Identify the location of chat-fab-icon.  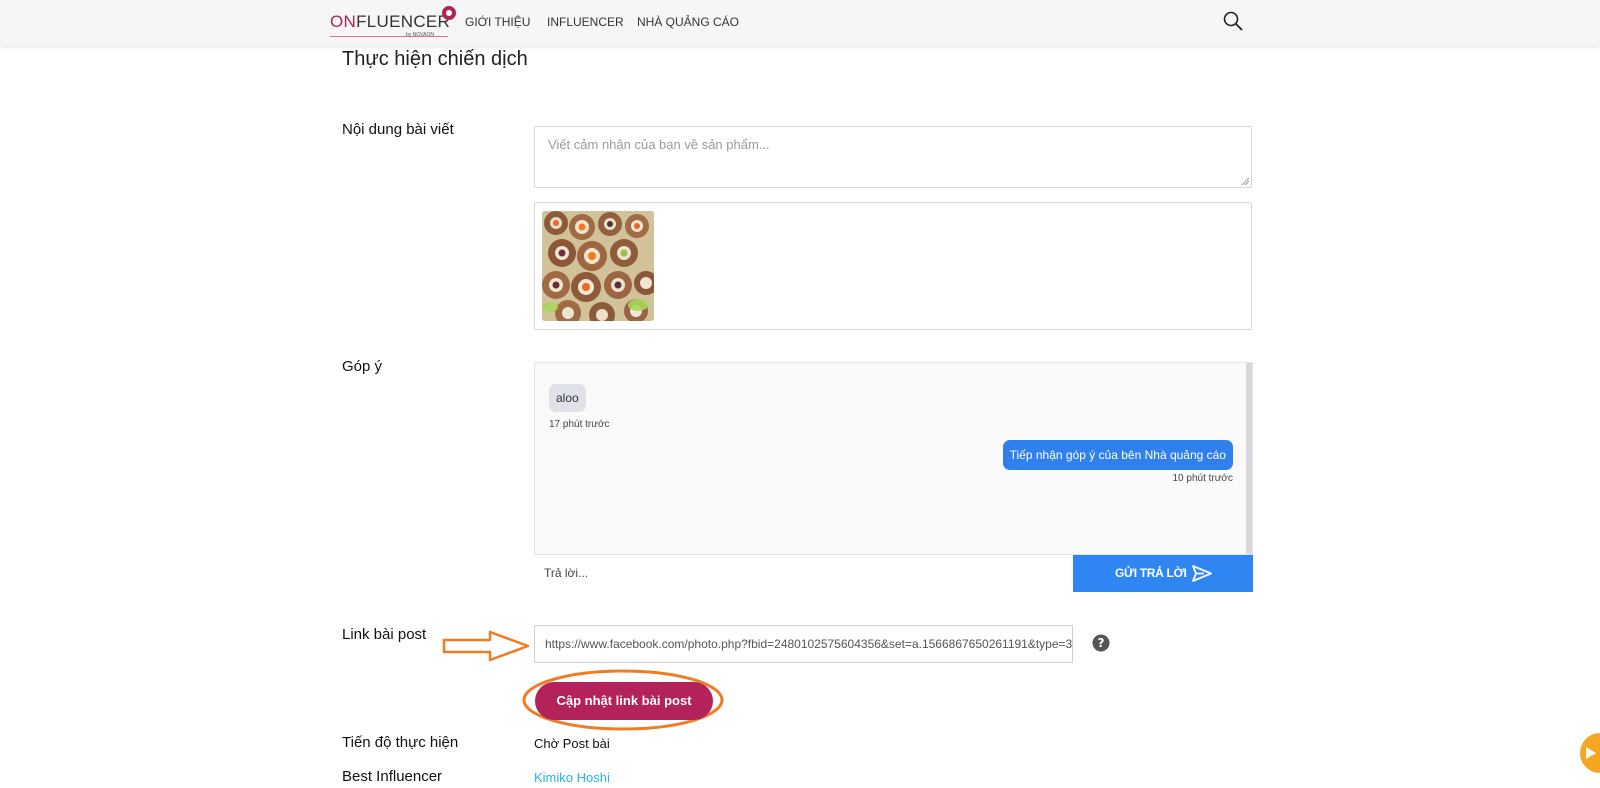
(1591, 753).